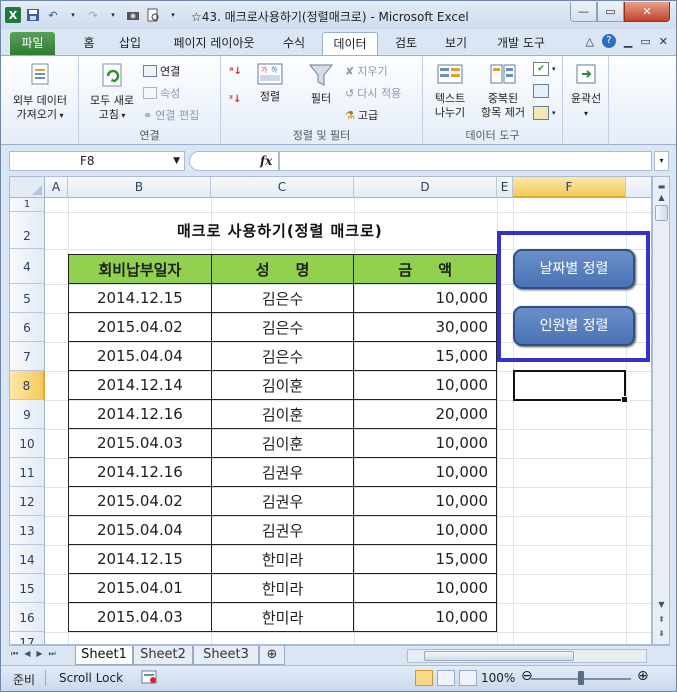 The image size is (677, 692). What do you see at coordinates (282, 617) in the screenshot?
I see `cell-name: 한미라` at bounding box center [282, 617].